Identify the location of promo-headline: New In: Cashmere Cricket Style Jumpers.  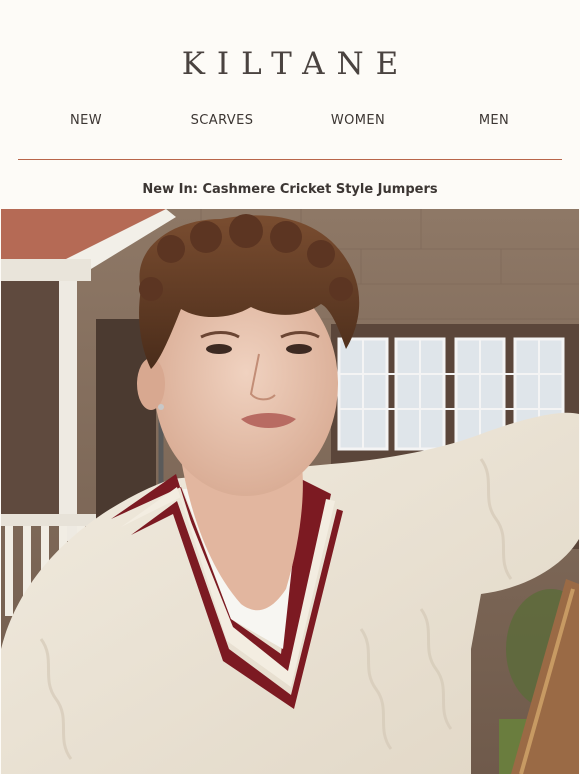
(290, 189).